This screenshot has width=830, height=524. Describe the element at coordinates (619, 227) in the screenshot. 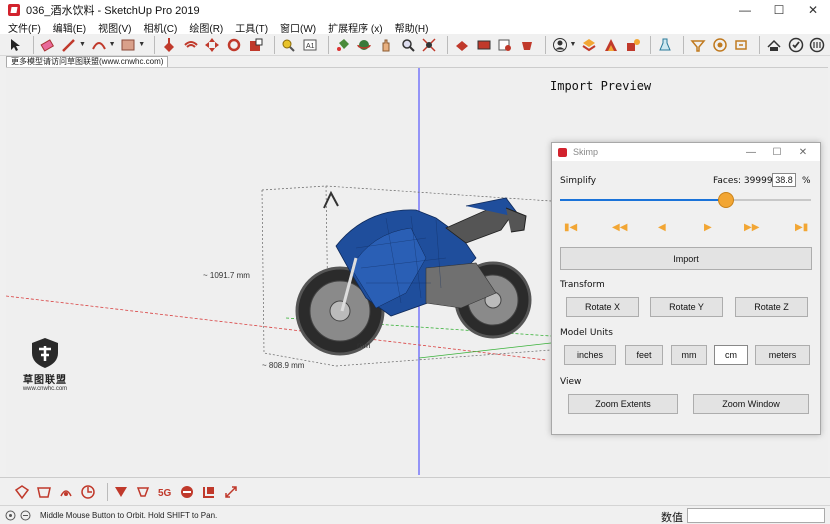

I see `fast-back-icon: ◀◀` at that location.